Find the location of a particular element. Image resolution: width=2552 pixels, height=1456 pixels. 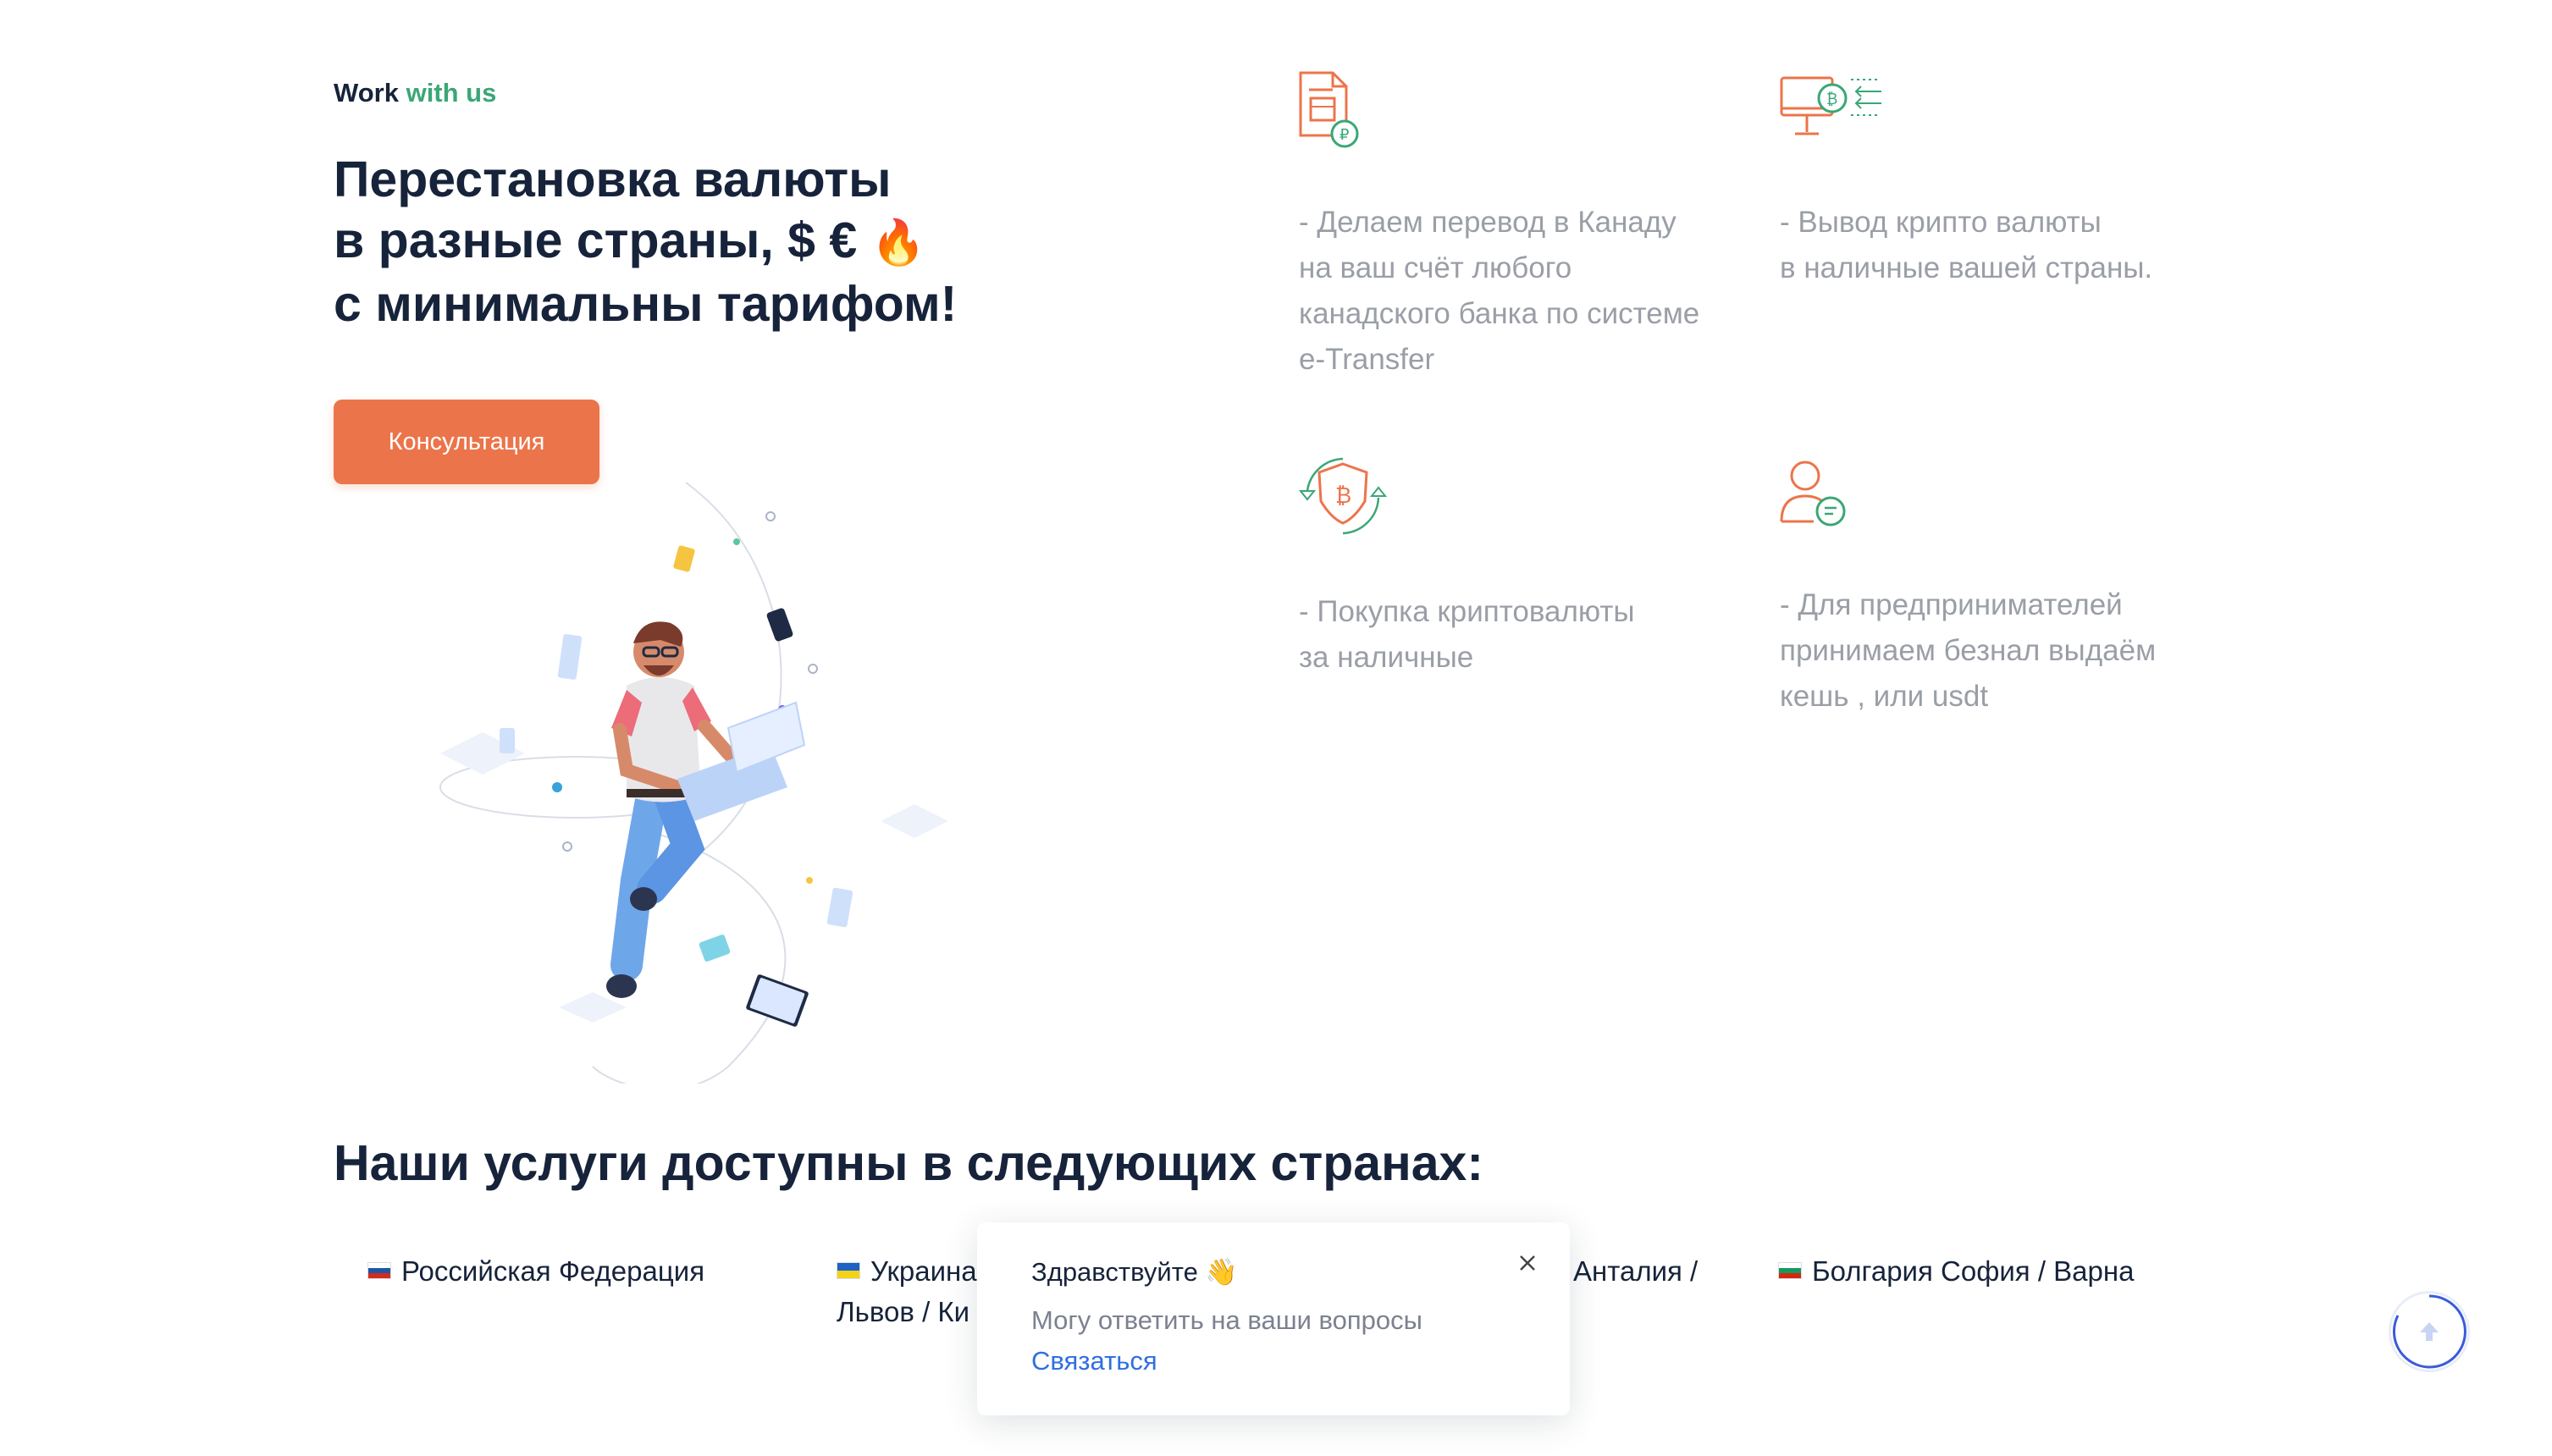

scroll-to-top-button is located at coordinates (2429, 1331).